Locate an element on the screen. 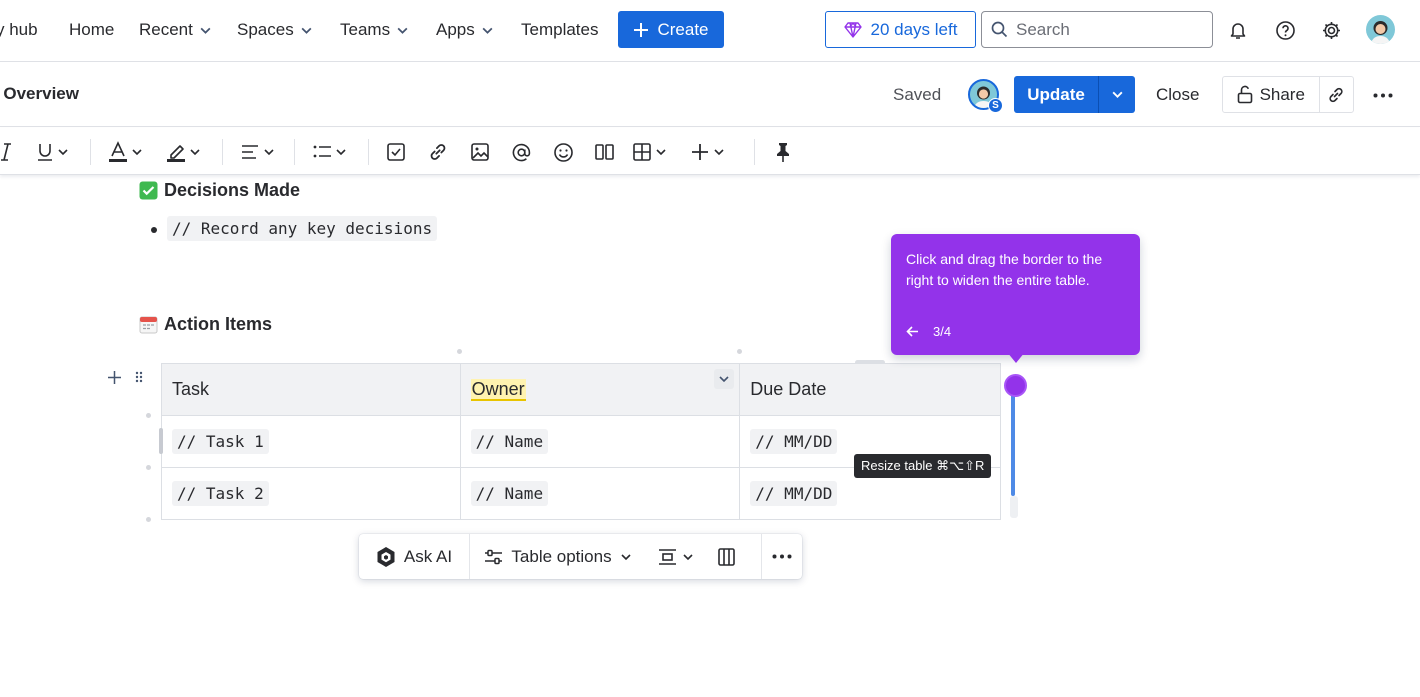 Image resolution: width=1420 pixels, height=697 pixels. task-button is located at coordinates (396, 152).